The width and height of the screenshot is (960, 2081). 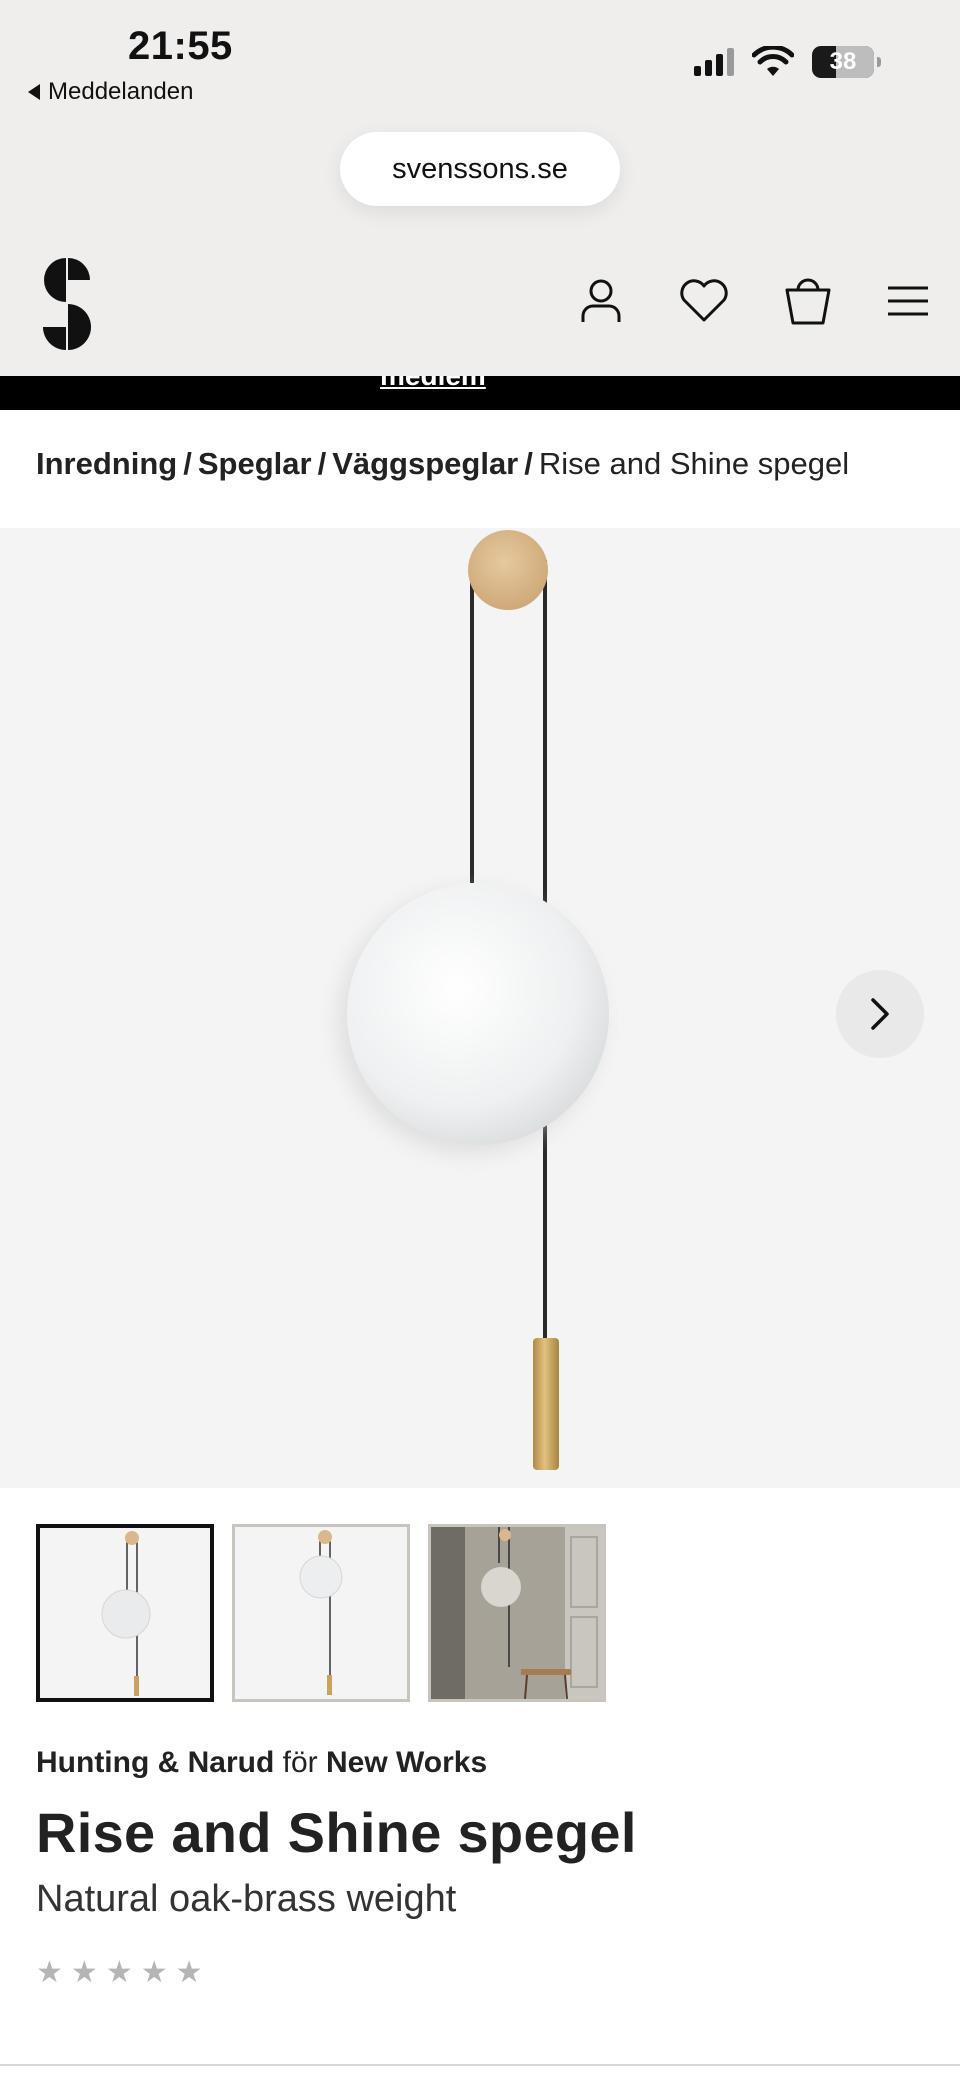 I want to click on designer-link: Hunting & Narud, so click(x=155, y=1762).